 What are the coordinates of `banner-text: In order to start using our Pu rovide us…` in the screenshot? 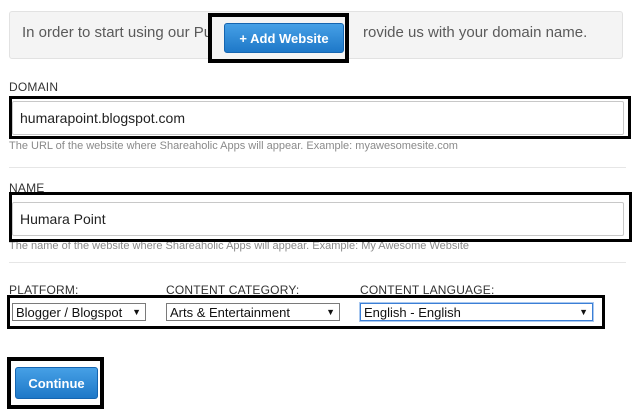 It's located at (304, 32).